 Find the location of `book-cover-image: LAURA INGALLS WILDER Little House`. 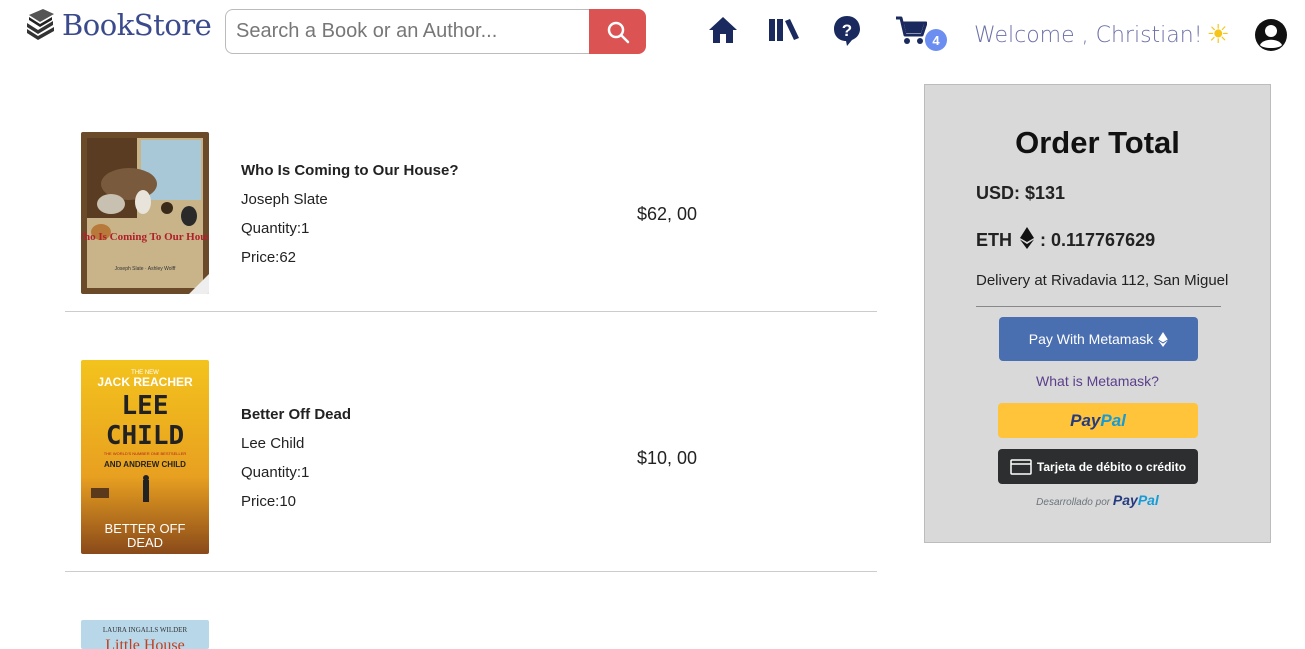

book-cover-image: LAURA INGALLS WILDER Little House is located at coordinates (145, 634).